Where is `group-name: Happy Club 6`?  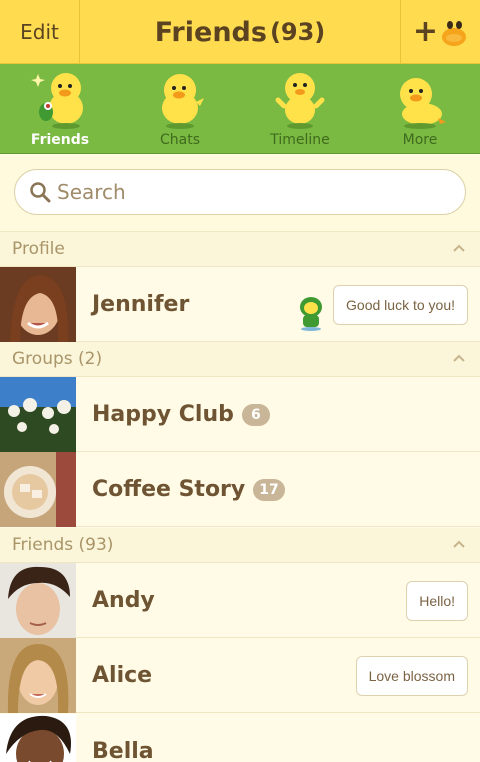
group-name: Happy Club 6 is located at coordinates (181, 414).